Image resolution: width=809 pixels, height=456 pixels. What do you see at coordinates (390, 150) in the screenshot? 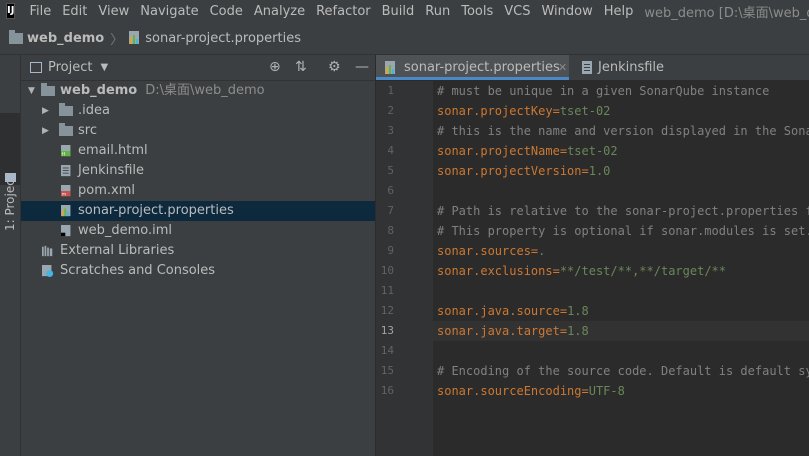
I see `line-number: 4` at bounding box center [390, 150].